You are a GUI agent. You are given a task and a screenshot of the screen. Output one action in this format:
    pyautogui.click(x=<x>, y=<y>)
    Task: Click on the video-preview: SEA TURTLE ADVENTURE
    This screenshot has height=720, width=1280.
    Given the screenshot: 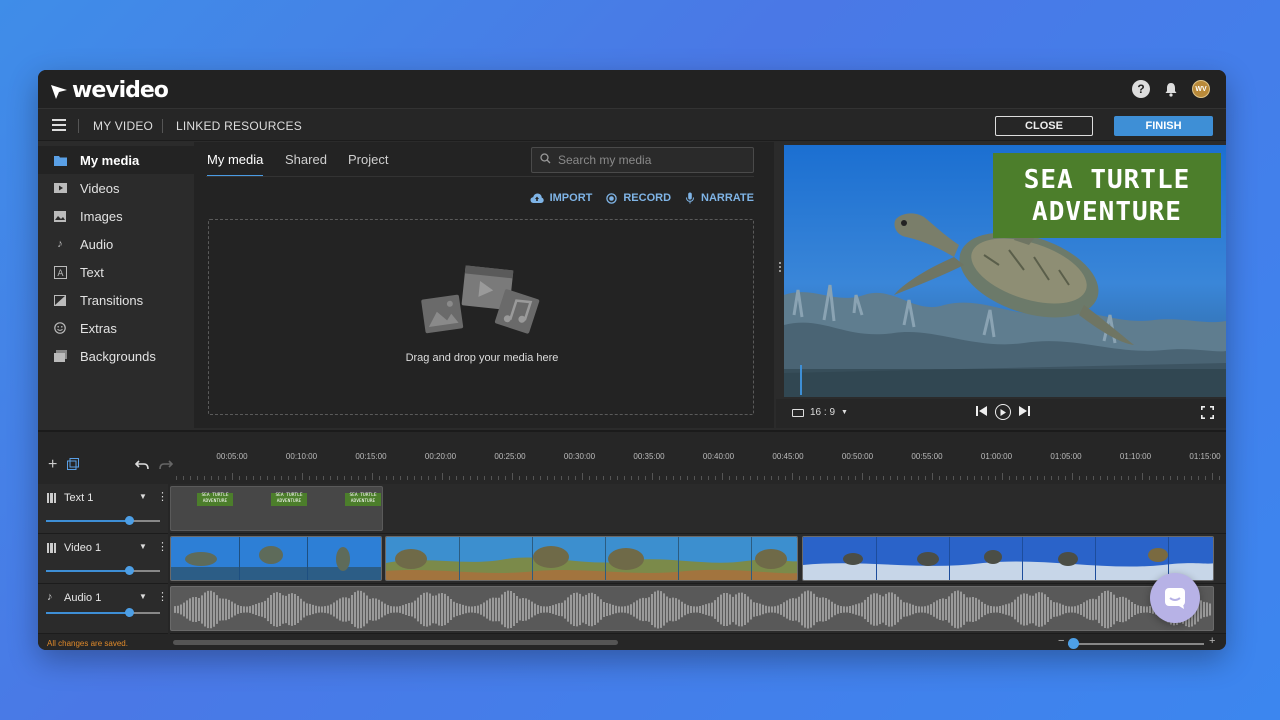 What is the action you would take?
    pyautogui.click(x=1005, y=271)
    